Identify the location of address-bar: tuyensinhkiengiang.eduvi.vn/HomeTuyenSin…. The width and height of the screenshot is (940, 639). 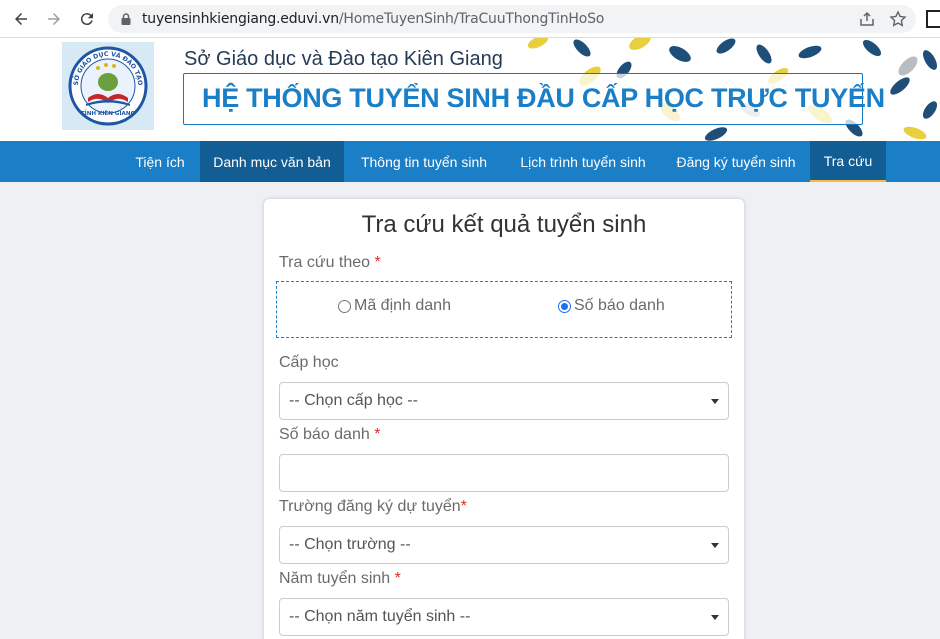
(512, 19).